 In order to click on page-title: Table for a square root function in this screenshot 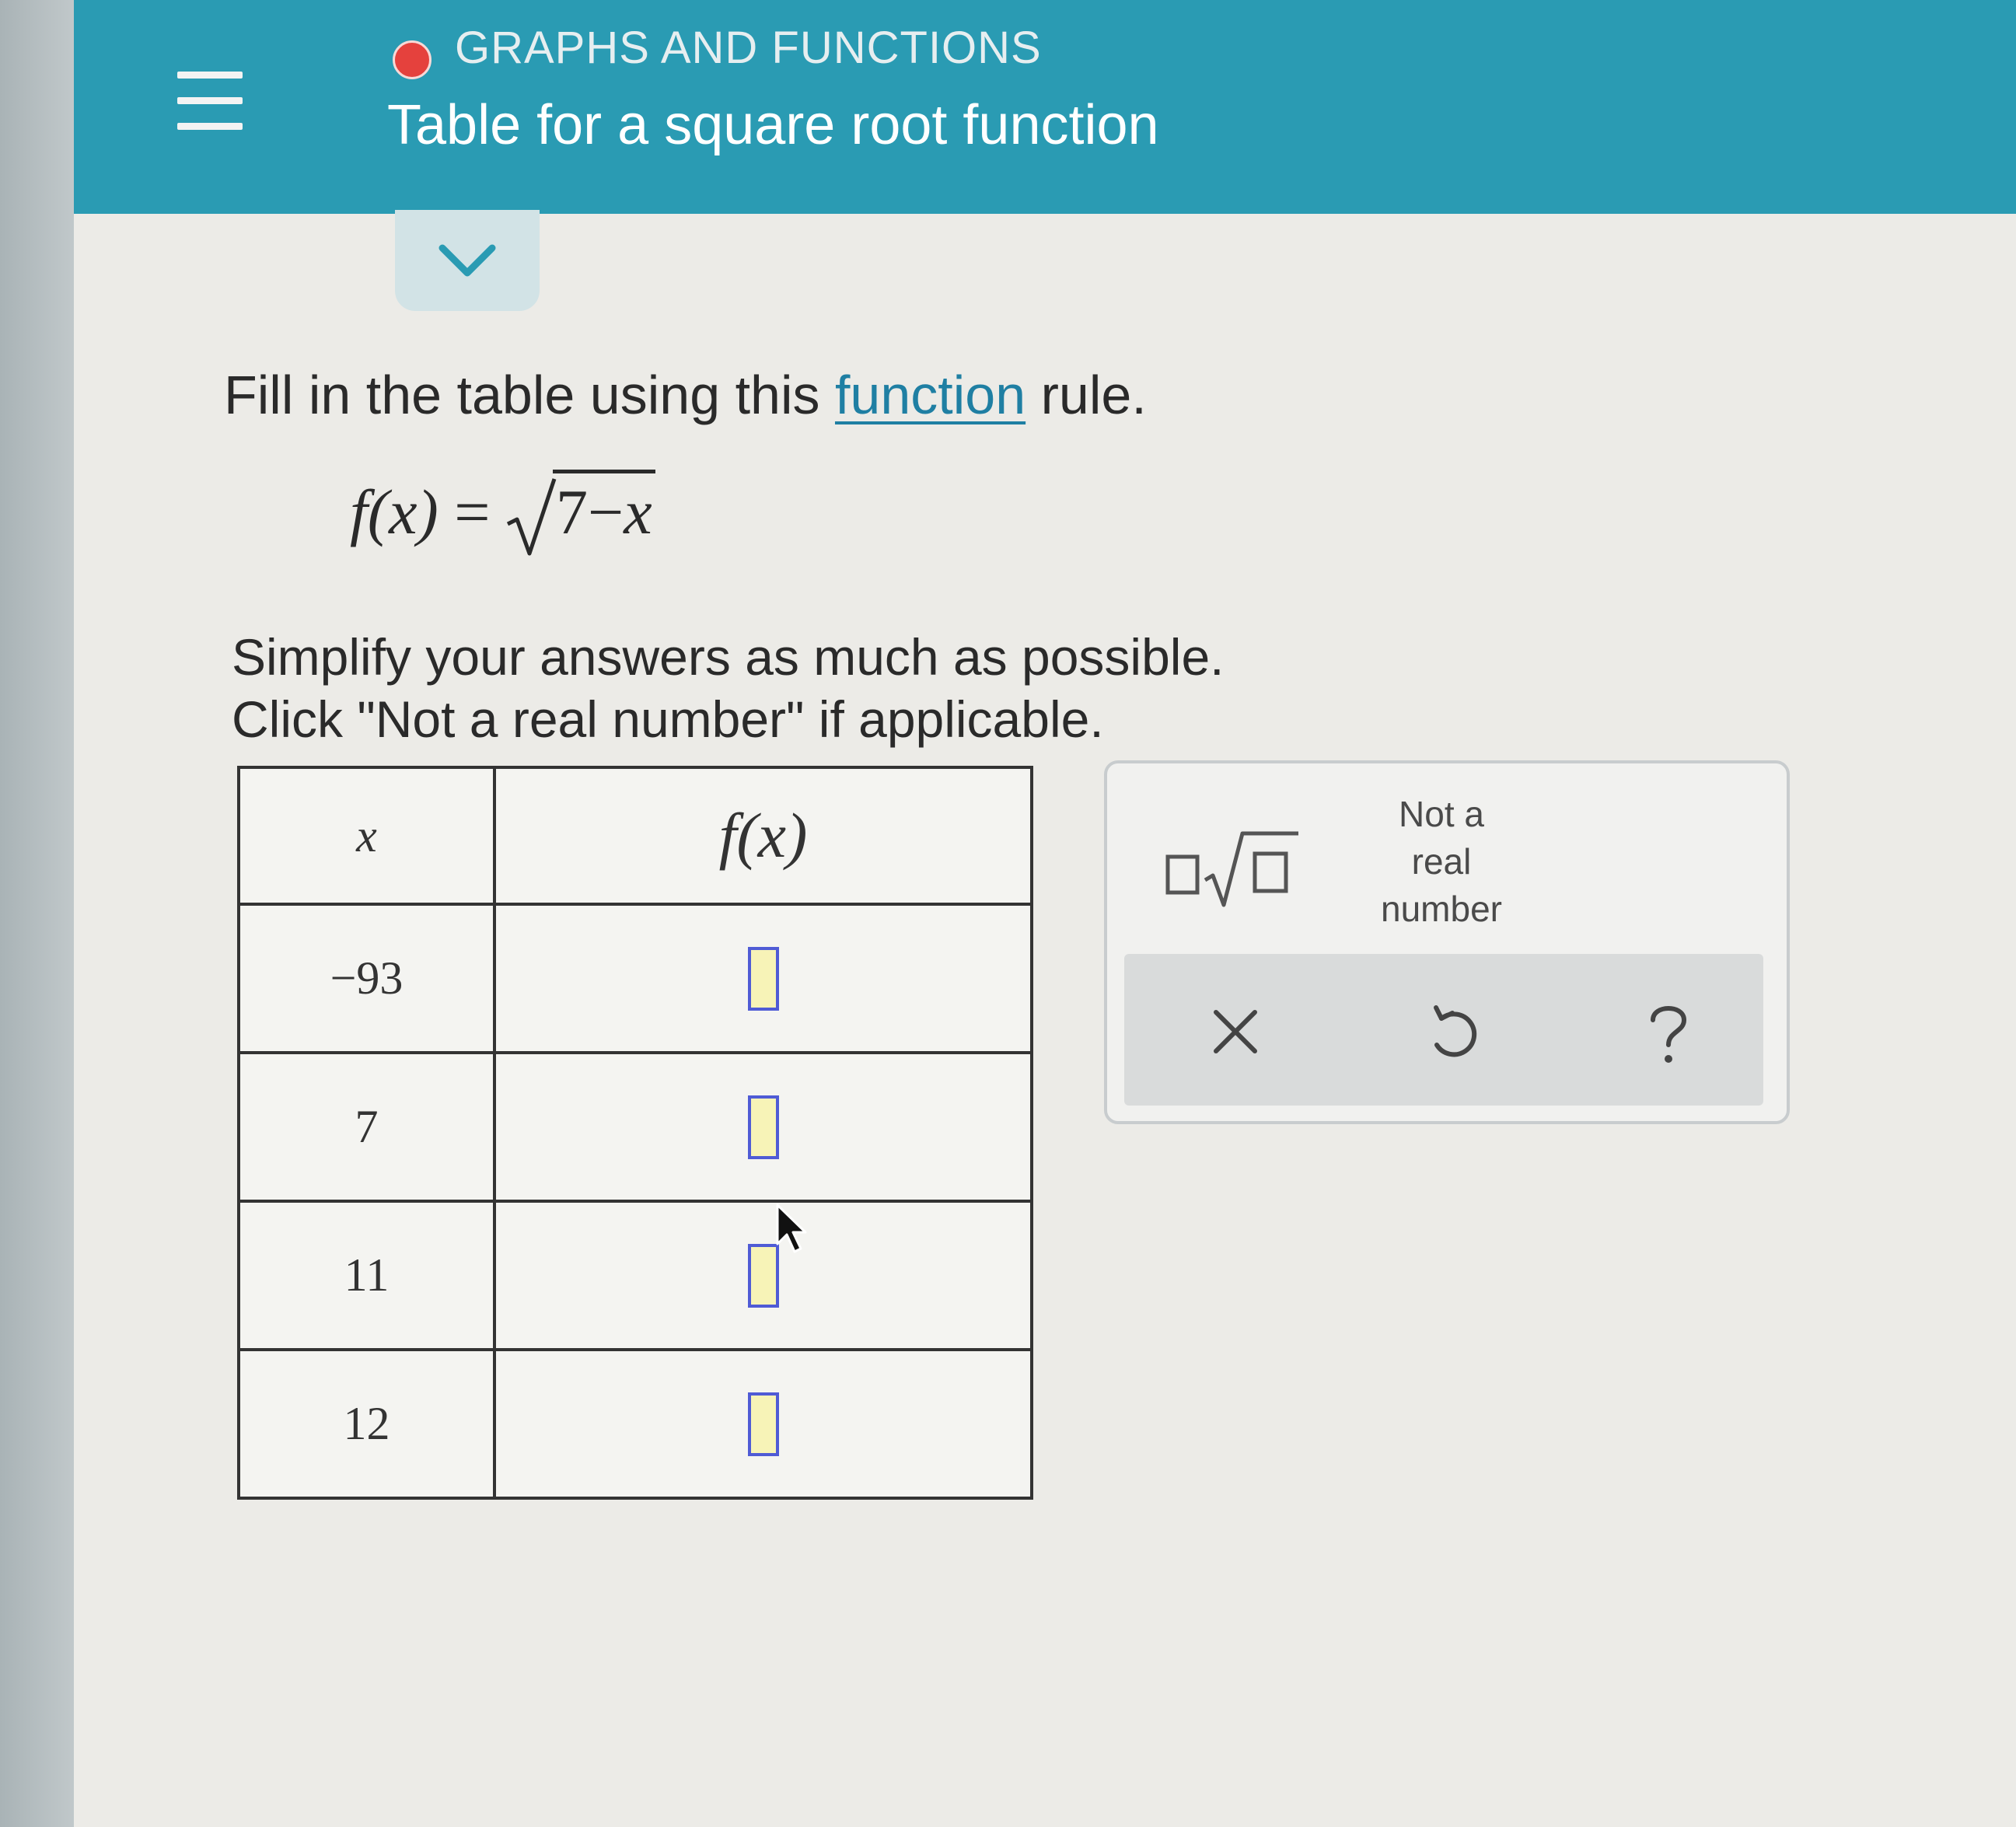, I will do `click(773, 125)`.